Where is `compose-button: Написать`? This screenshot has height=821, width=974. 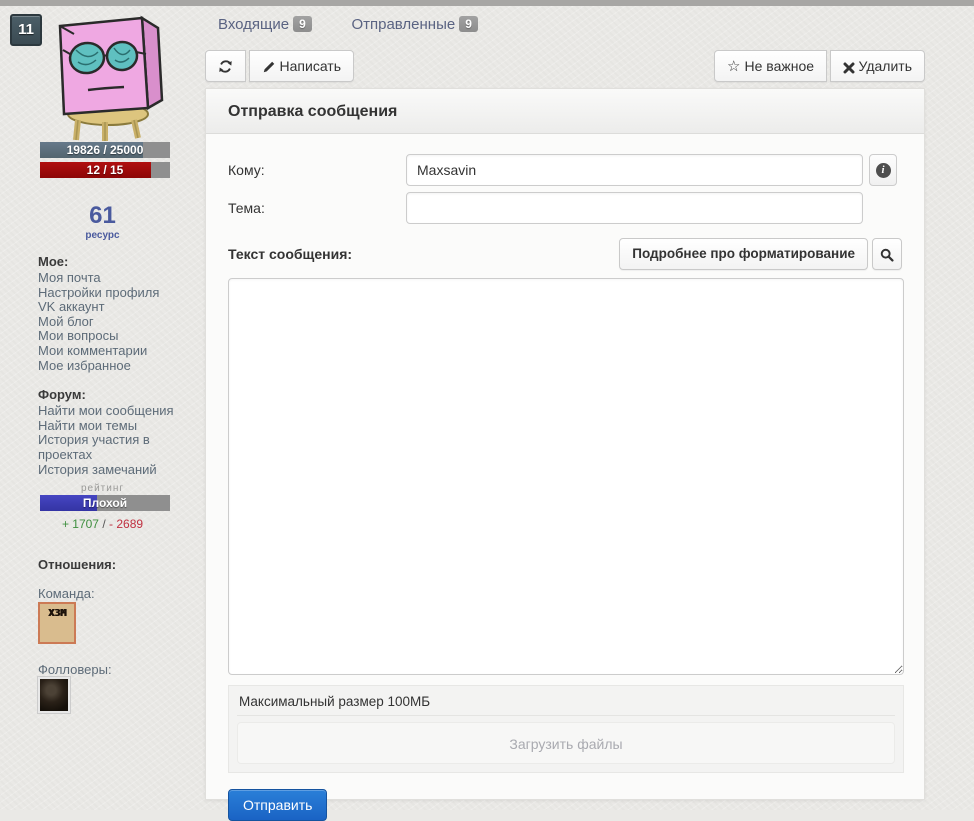
compose-button: Написать is located at coordinates (301, 66).